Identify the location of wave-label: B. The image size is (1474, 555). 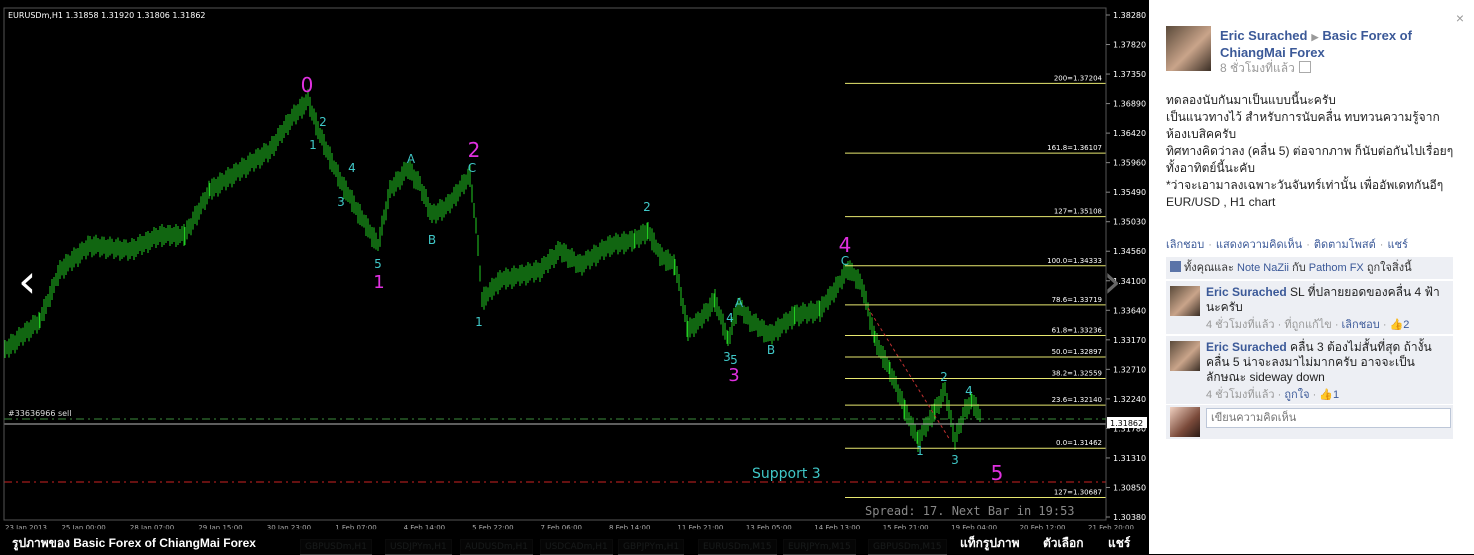
(432, 240).